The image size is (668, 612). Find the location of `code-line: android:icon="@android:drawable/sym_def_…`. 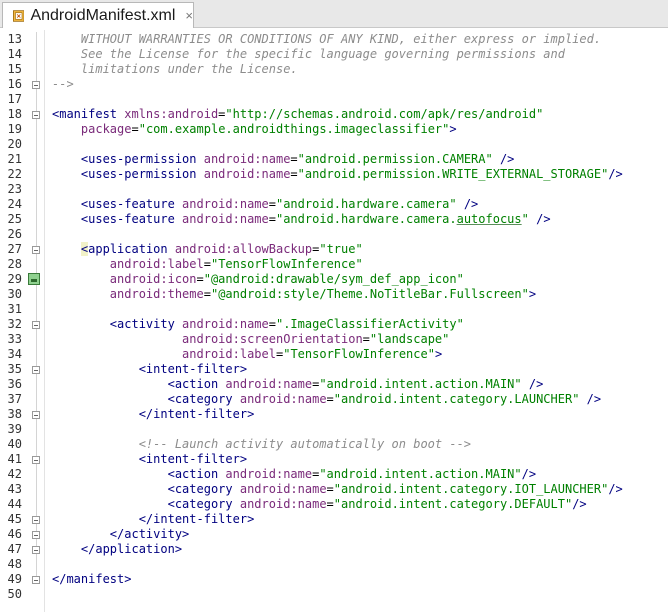

code-line: android:icon="@android:drawable/sym_def_… is located at coordinates (258, 279).